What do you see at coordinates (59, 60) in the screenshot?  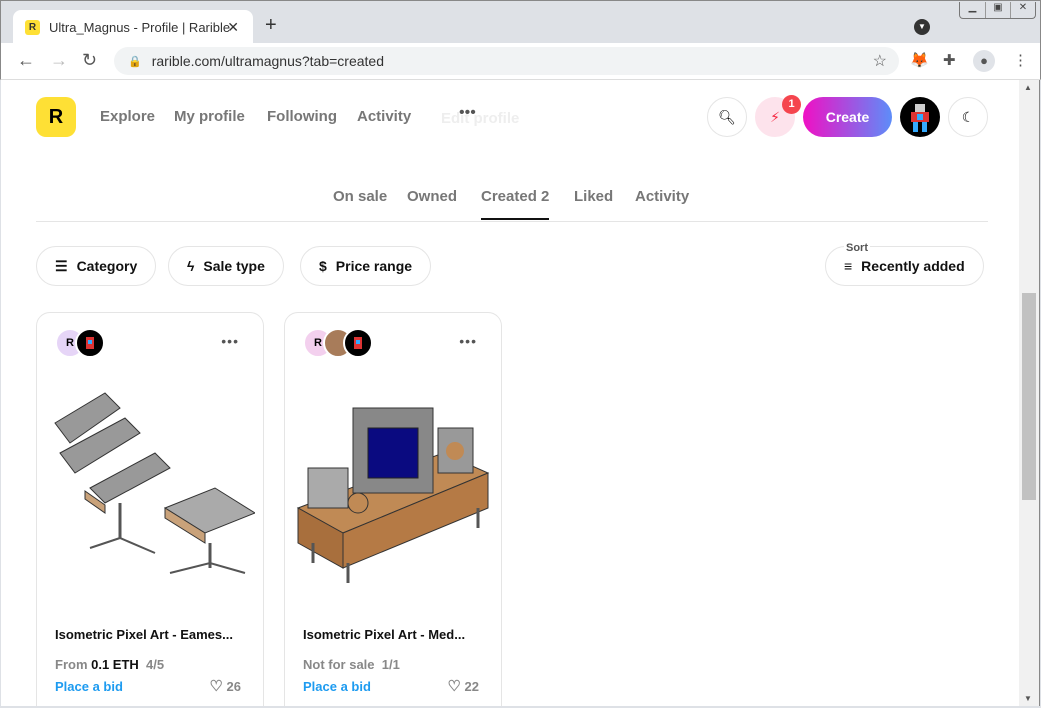 I see `forward-icon: →` at bounding box center [59, 60].